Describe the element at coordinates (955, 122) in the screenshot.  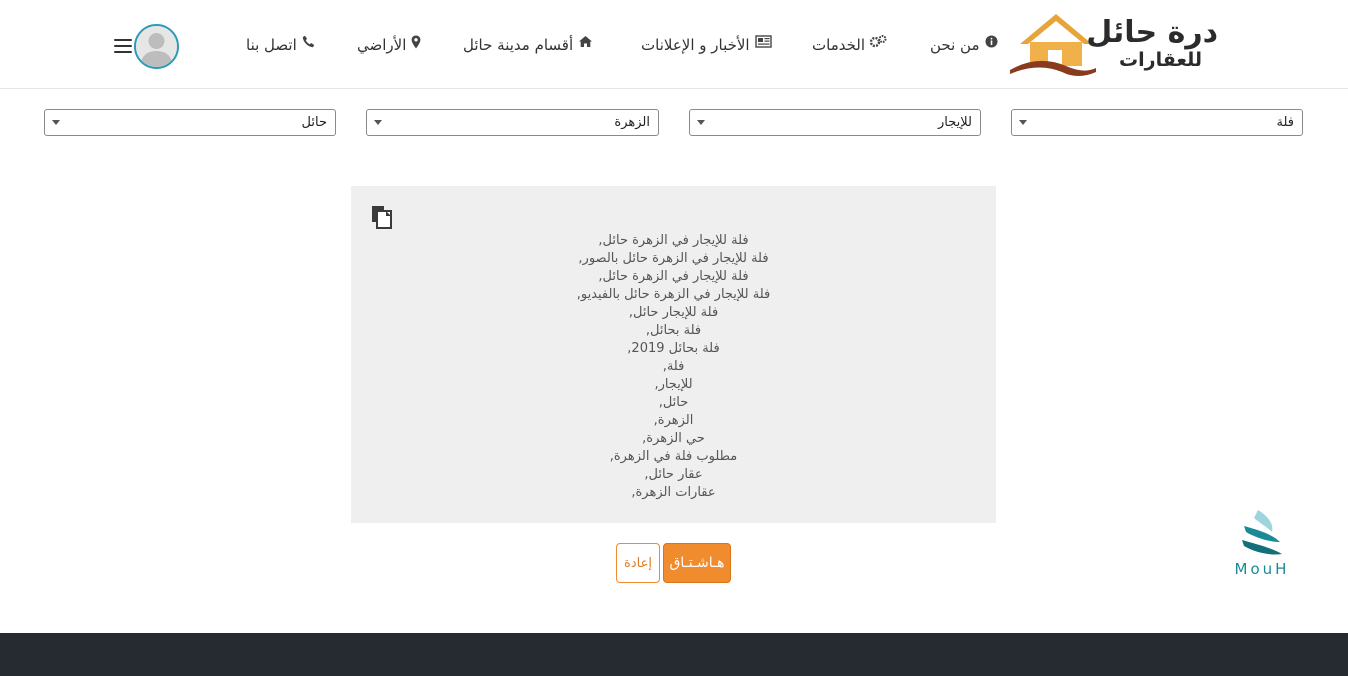
I see `purpose-value: للإيجار` at that location.